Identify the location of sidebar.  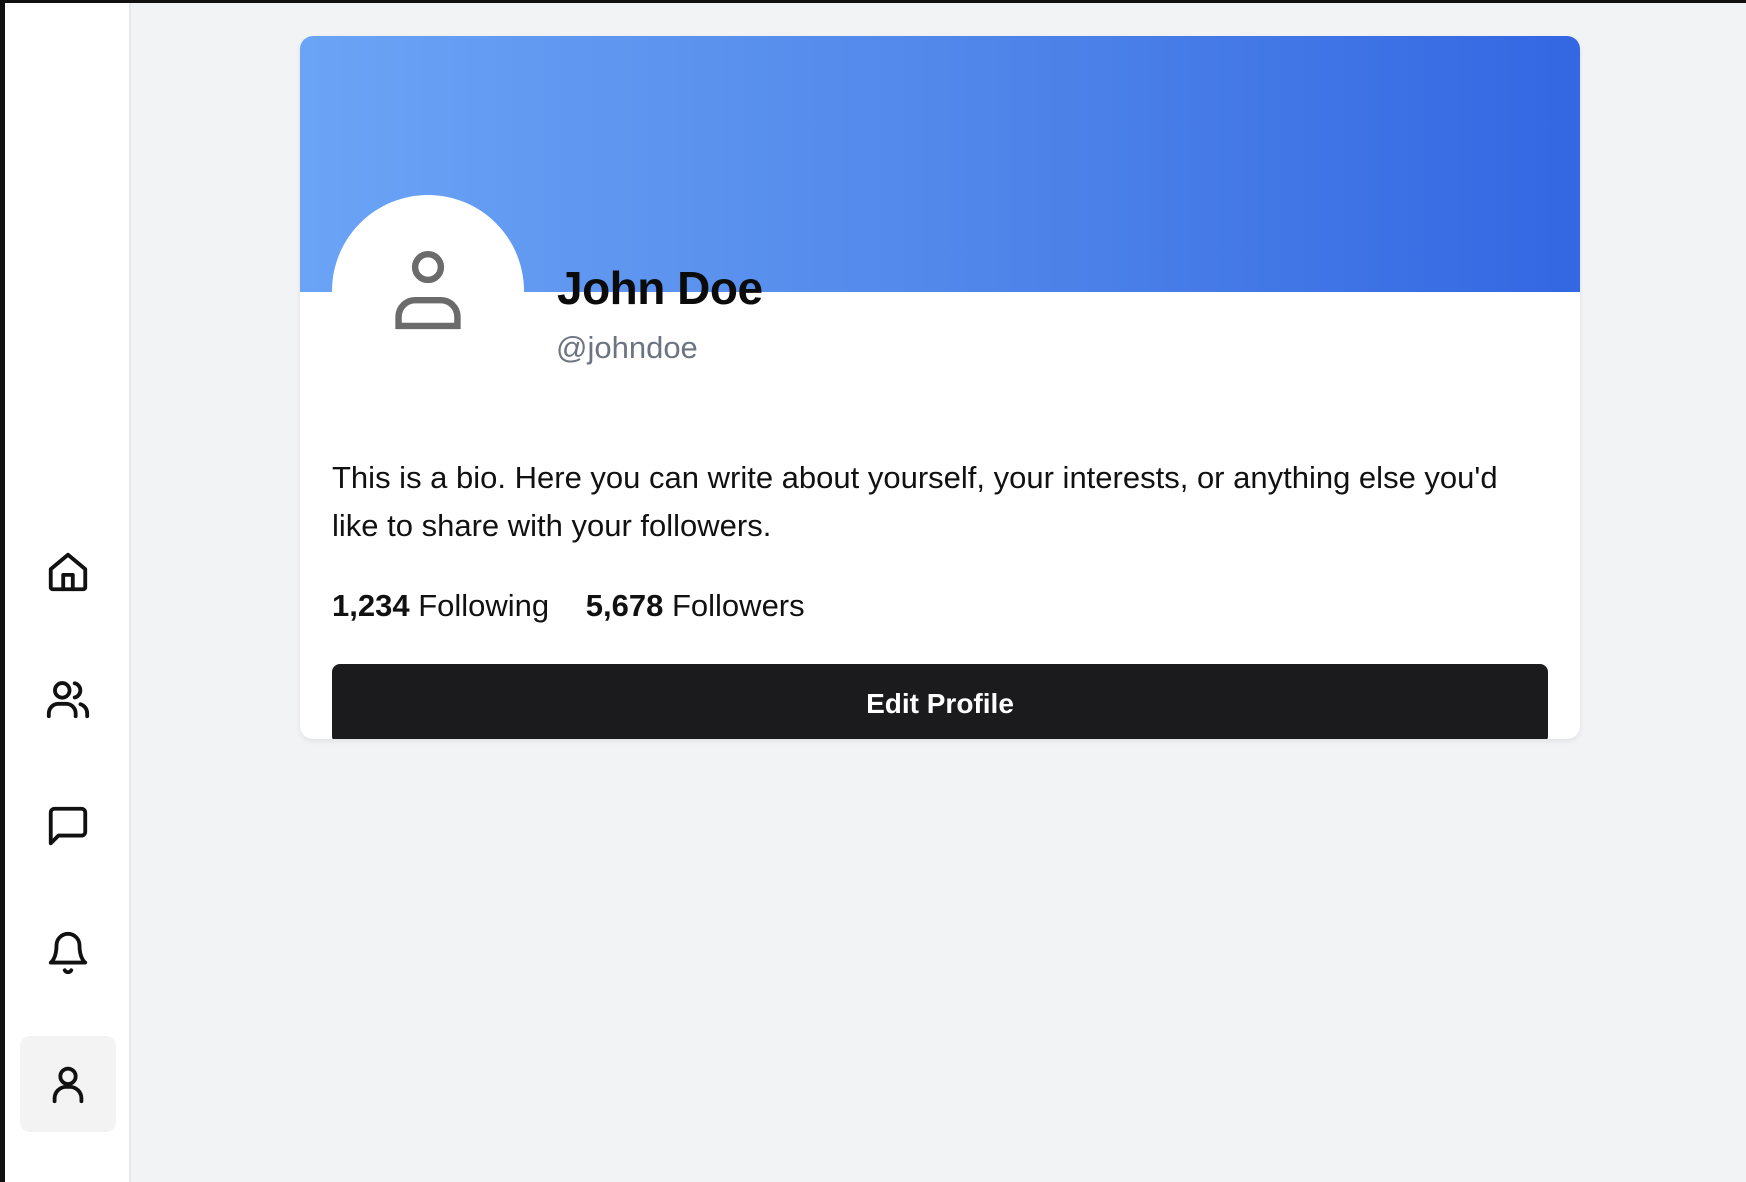
(68, 592).